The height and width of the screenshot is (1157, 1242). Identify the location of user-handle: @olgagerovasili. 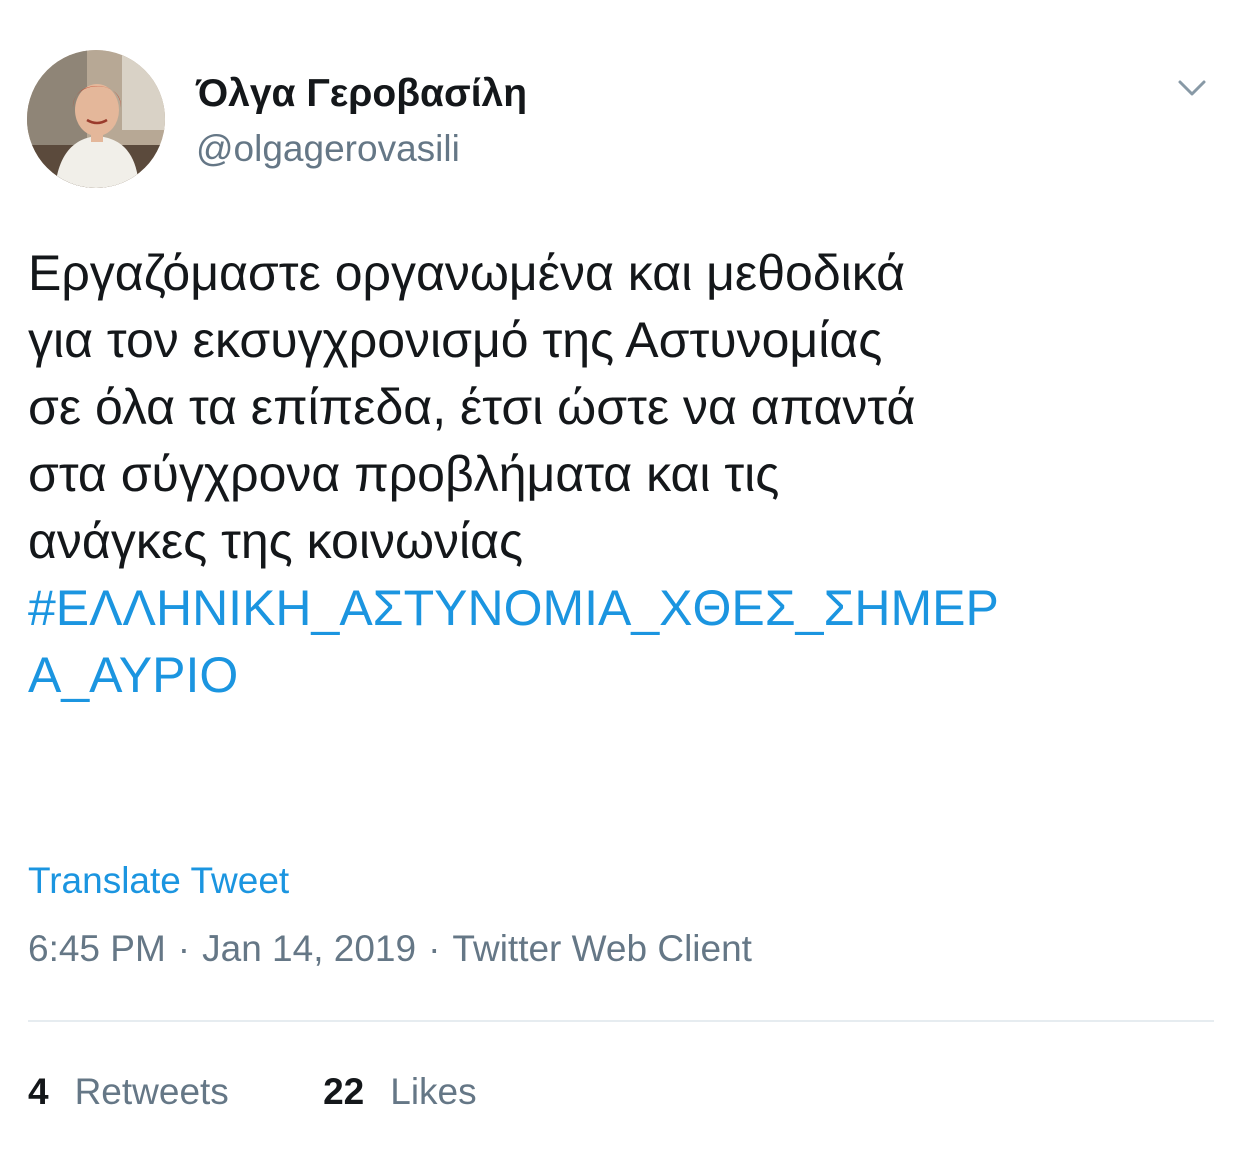
(328, 149).